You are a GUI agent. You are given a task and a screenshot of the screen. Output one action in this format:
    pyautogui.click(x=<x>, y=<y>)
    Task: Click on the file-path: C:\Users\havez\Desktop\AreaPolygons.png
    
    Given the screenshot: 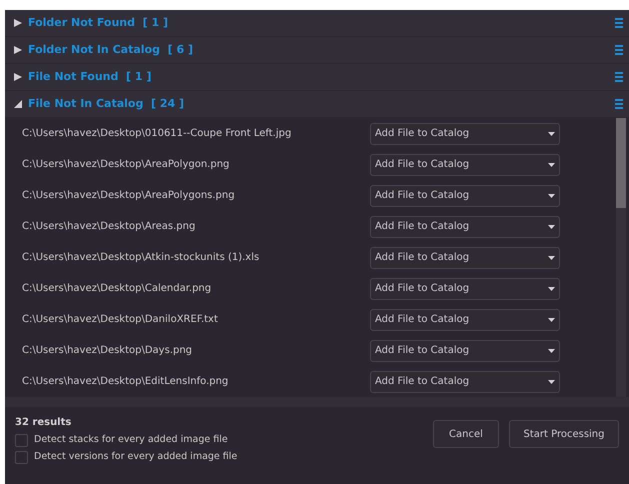 What is the action you would take?
    pyautogui.click(x=129, y=196)
    